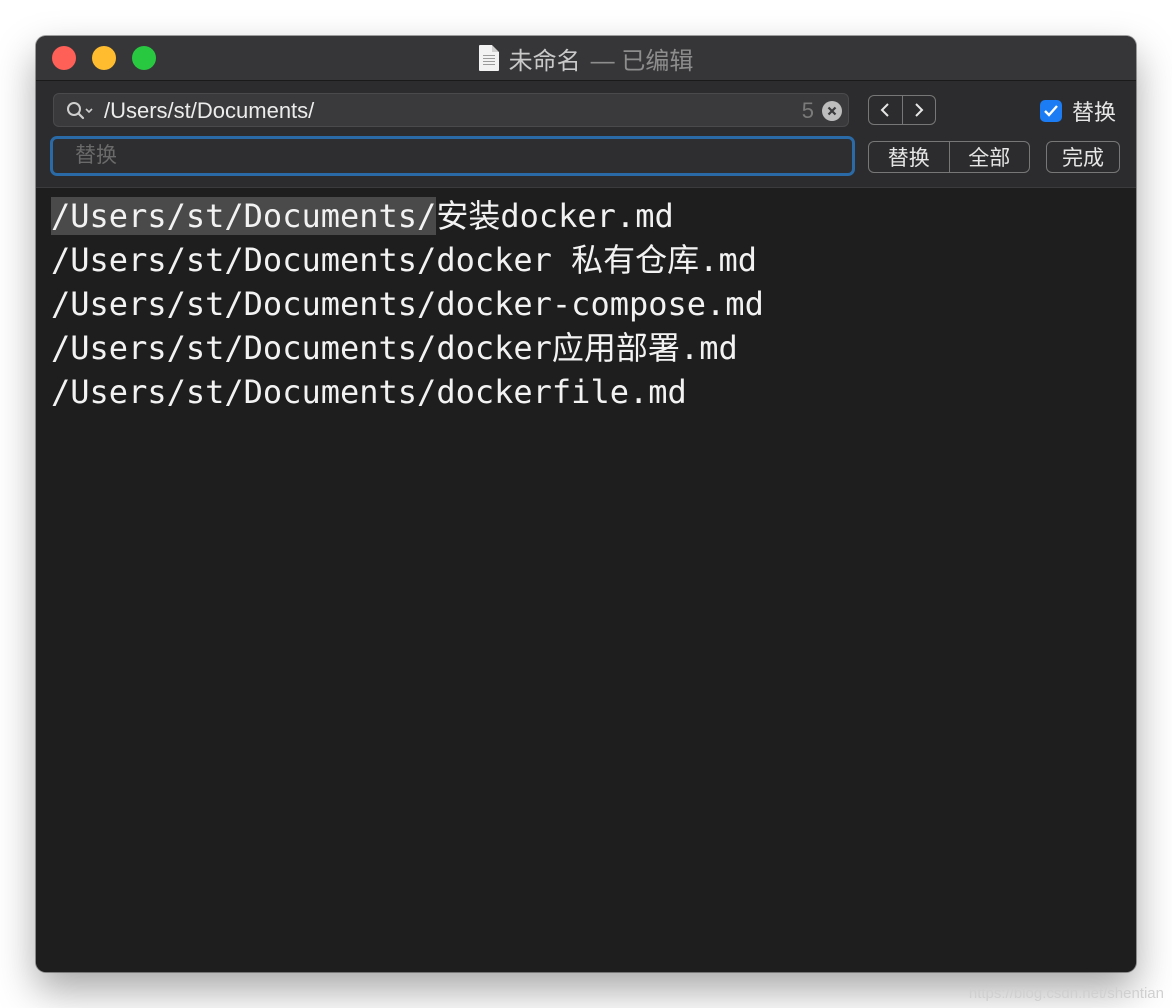 Image resolution: width=1172 pixels, height=1008 pixels. I want to click on replace-input, so click(452, 156).